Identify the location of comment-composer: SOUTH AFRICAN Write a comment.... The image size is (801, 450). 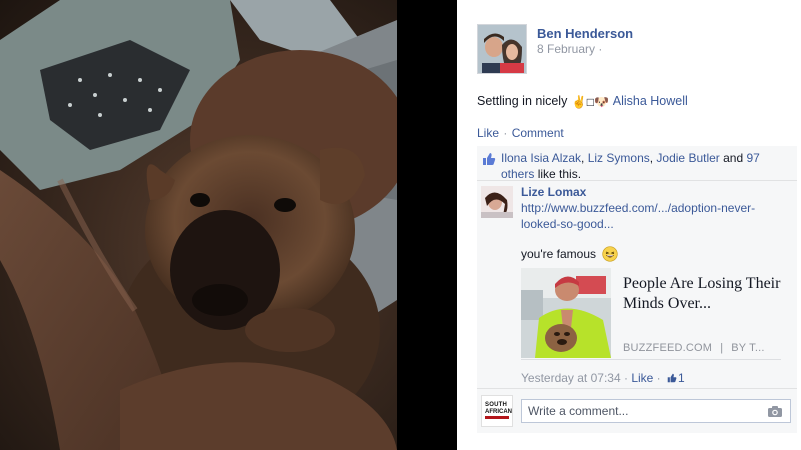
(637, 411).